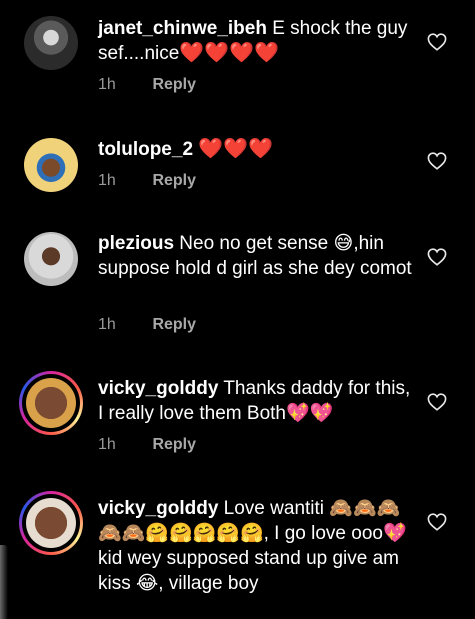 The image size is (475, 619). I want to click on comment-username: plezious, so click(136, 243).